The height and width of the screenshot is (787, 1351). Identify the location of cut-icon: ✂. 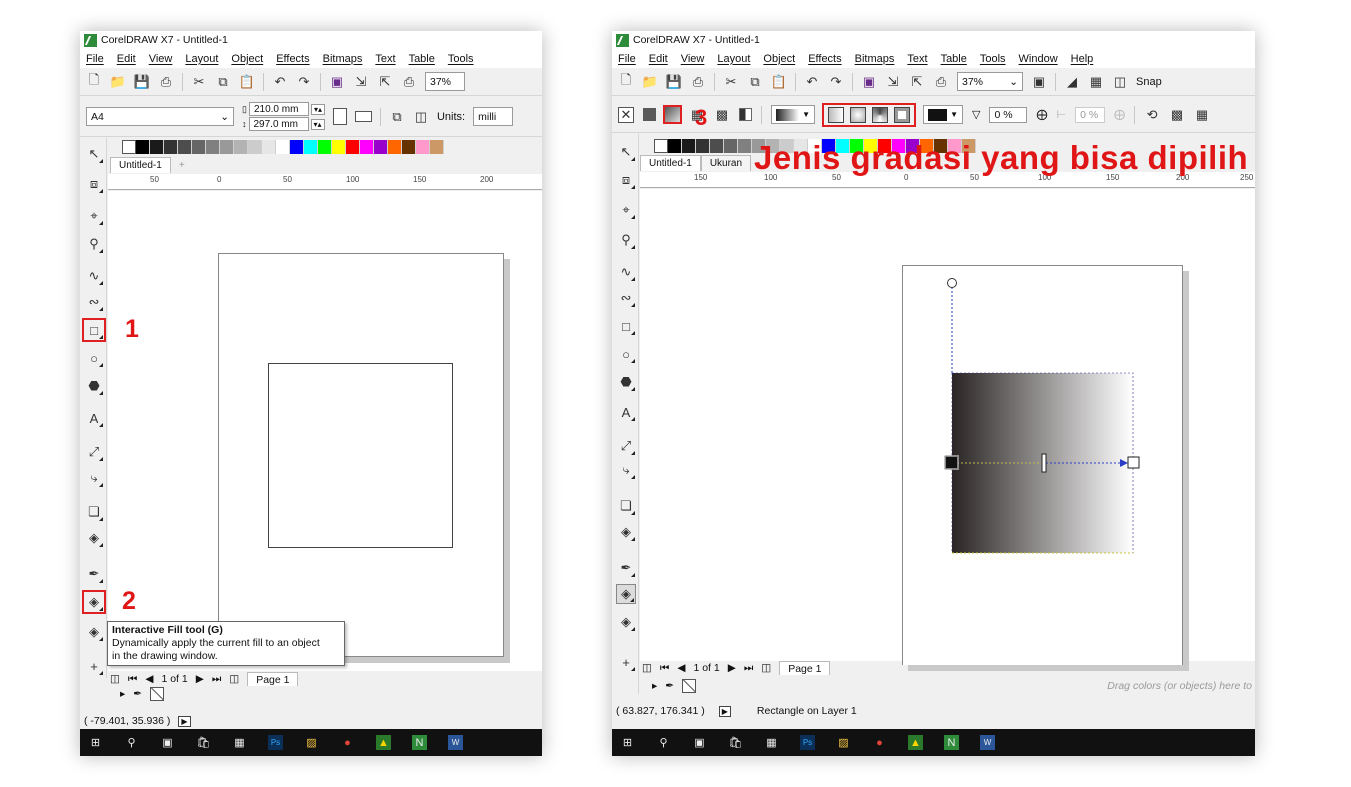
(731, 82).